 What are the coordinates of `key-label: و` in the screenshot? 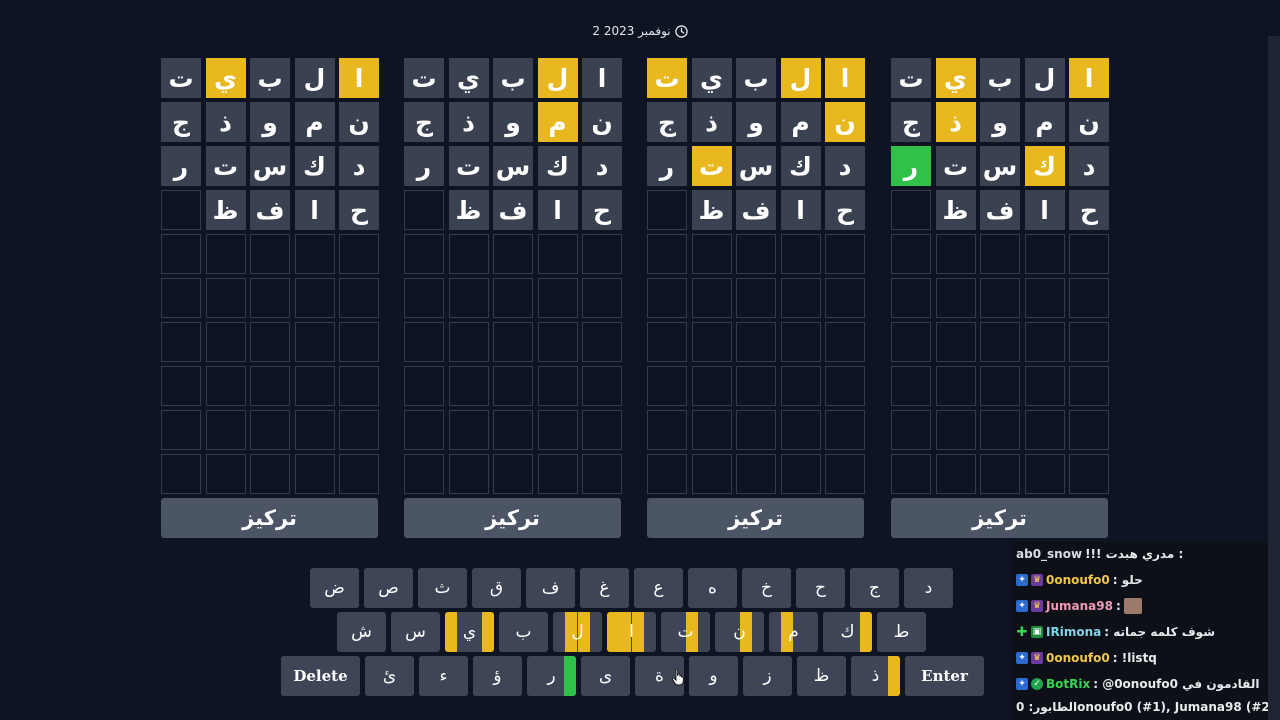 It's located at (713, 676).